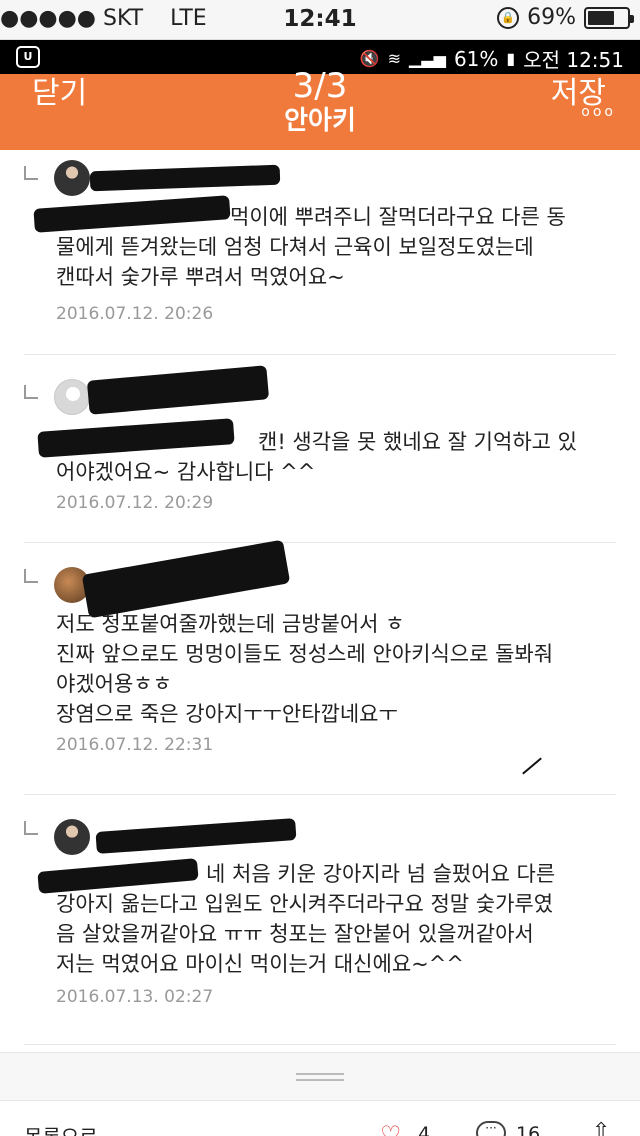 This screenshot has height=1136, width=640. What do you see at coordinates (320, 1118) in the screenshot?
I see `bottom-toolbar: 목록으로 ♡ 4 ··· 16 ⇧` at bounding box center [320, 1118].